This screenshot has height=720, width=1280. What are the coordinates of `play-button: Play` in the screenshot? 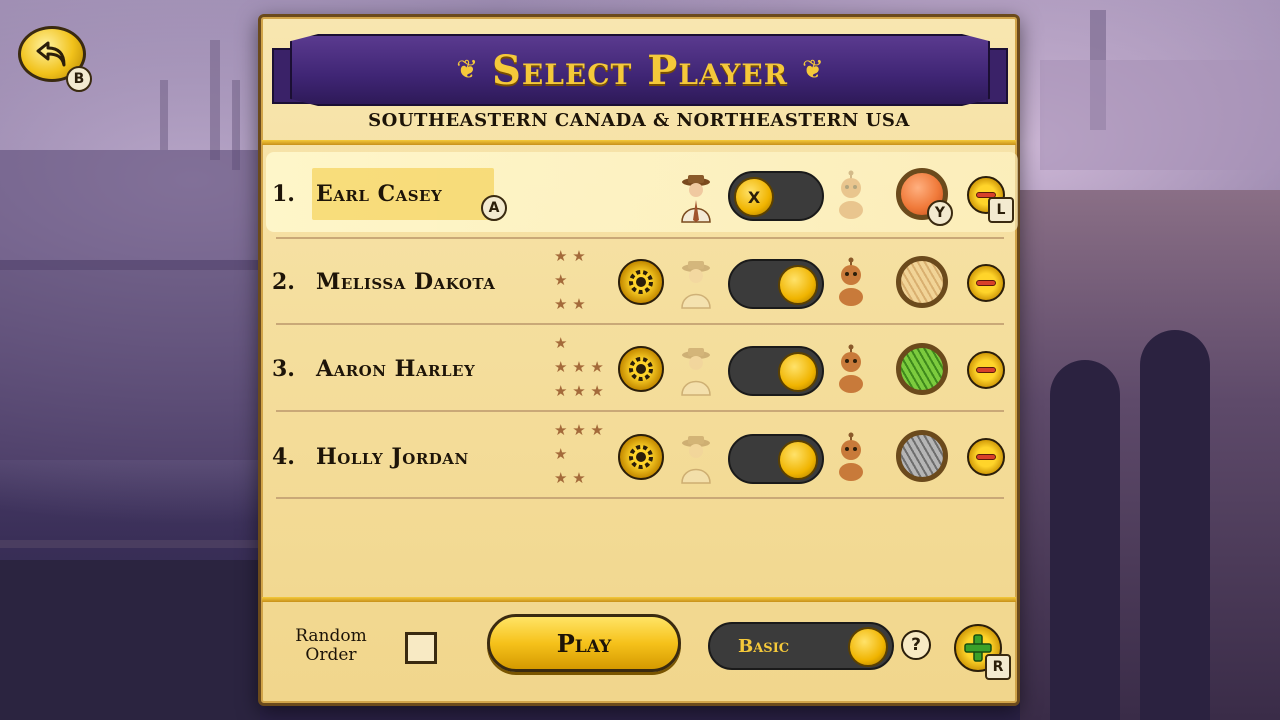 It's located at (584, 643).